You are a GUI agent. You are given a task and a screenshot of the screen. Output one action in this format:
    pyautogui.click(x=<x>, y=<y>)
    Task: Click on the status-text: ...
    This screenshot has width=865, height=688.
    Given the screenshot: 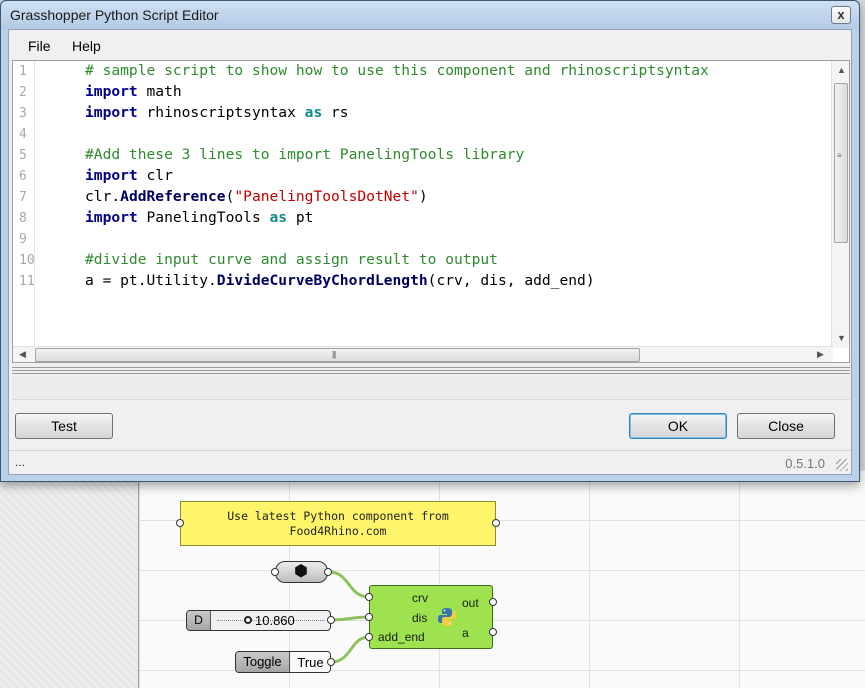 What is the action you would take?
    pyautogui.click(x=20, y=462)
    